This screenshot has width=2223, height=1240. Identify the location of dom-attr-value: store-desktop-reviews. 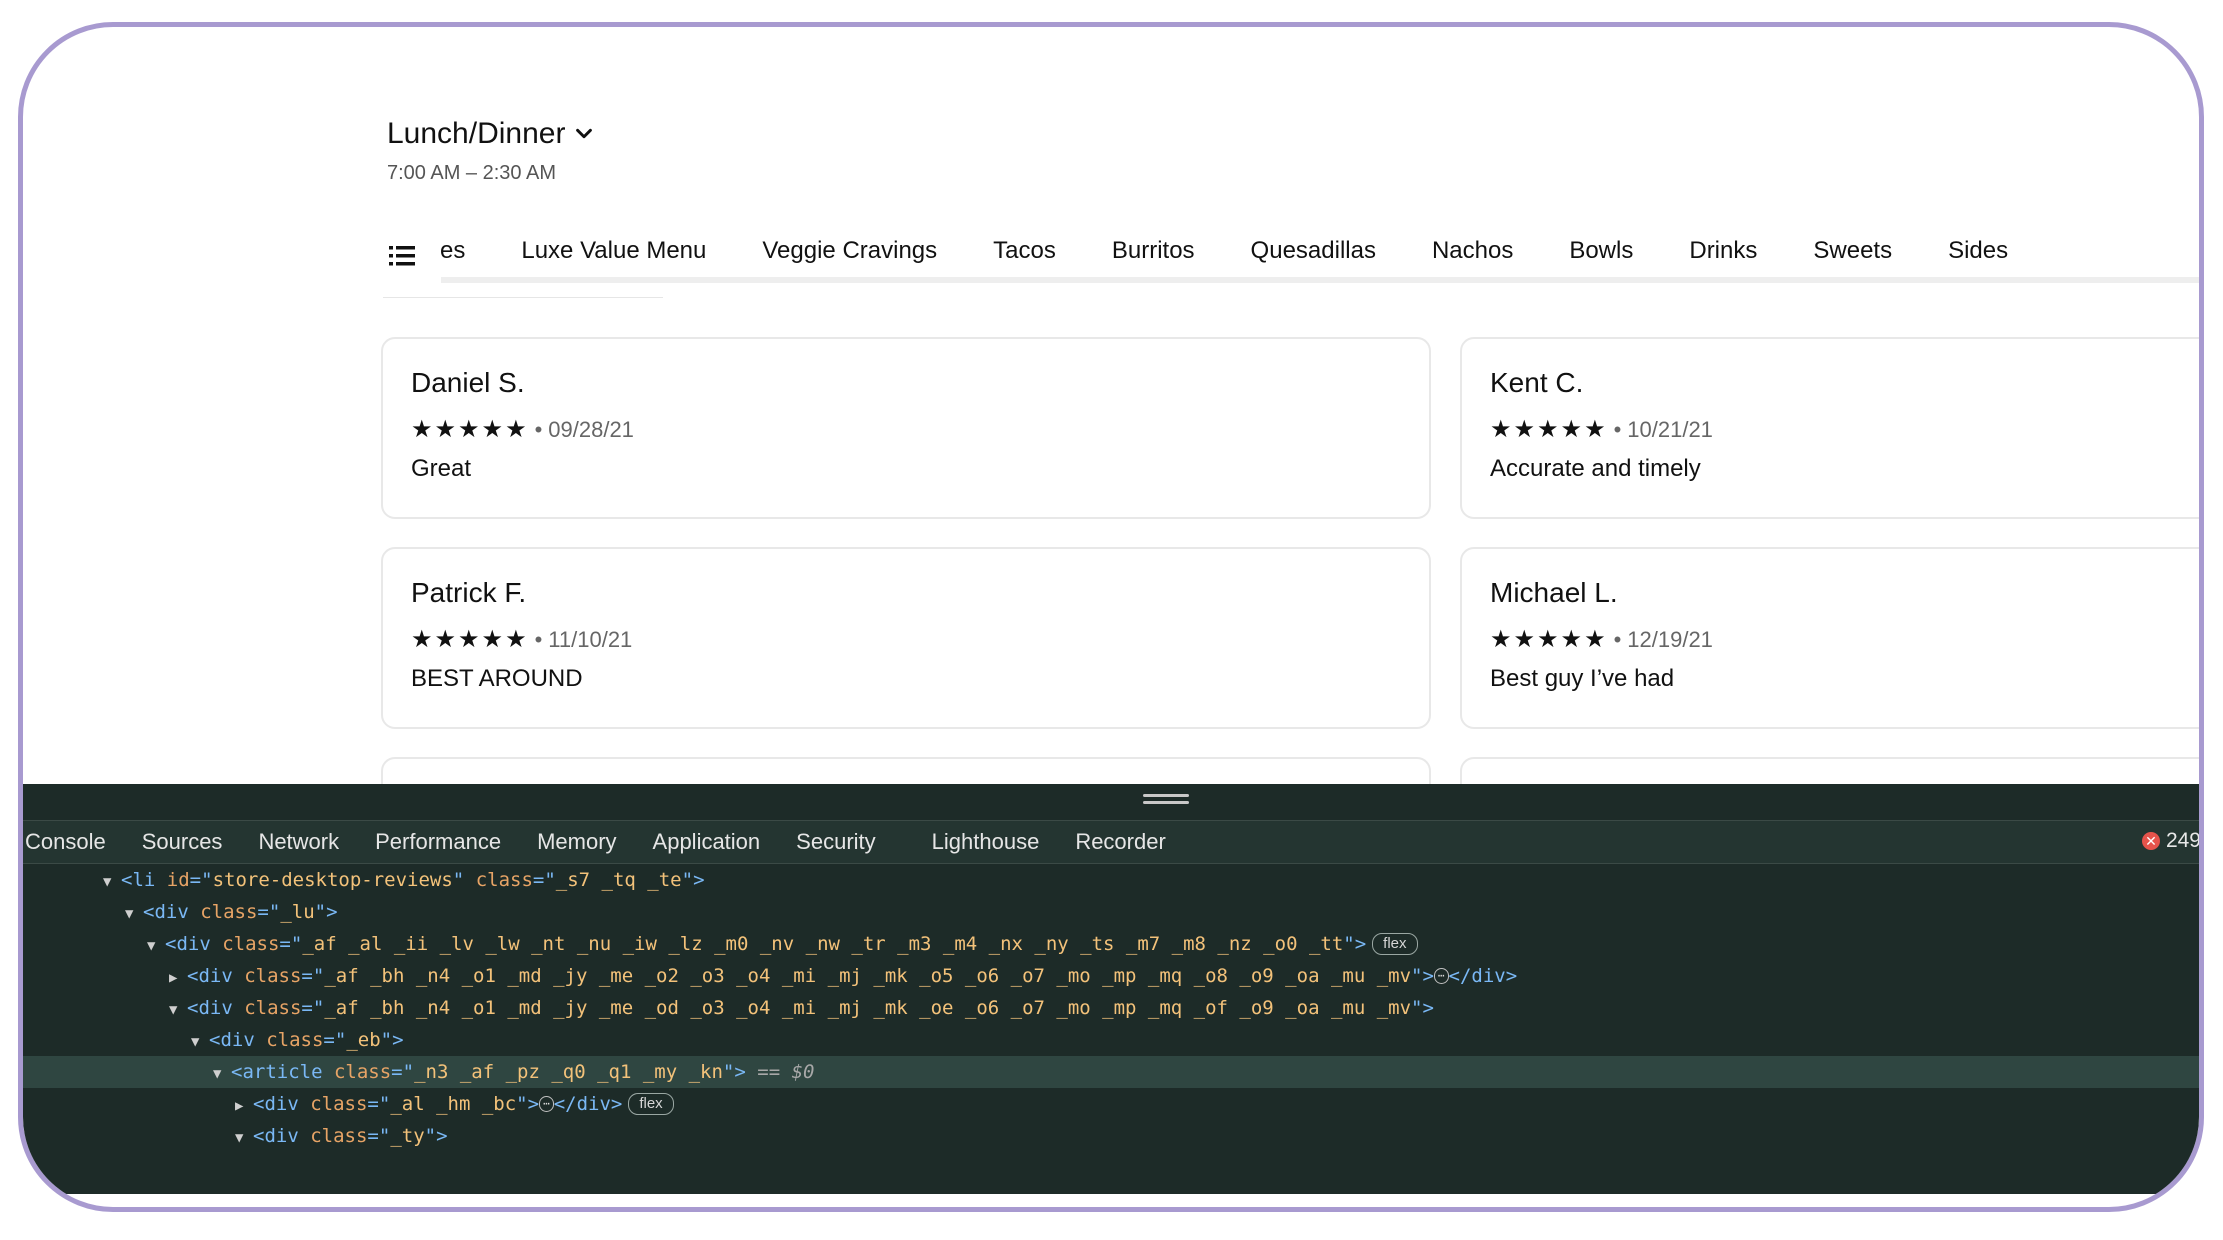
(332, 880).